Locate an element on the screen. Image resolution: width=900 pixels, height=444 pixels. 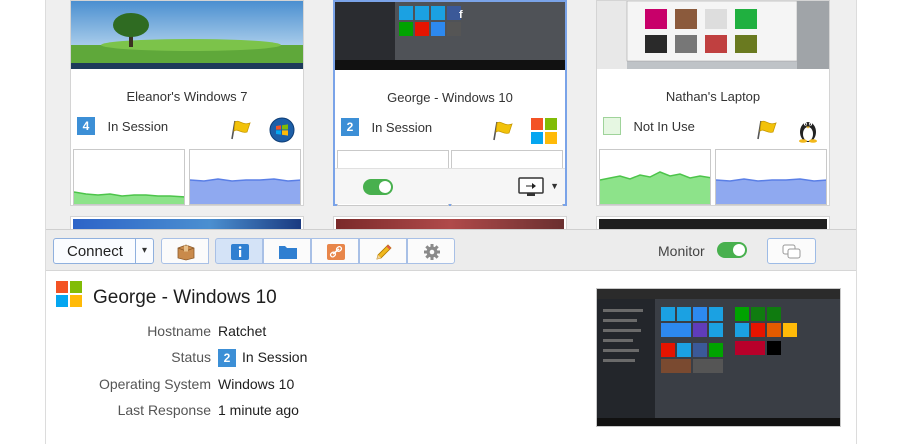
session-count-badge: 4 is located at coordinates (86, 126).